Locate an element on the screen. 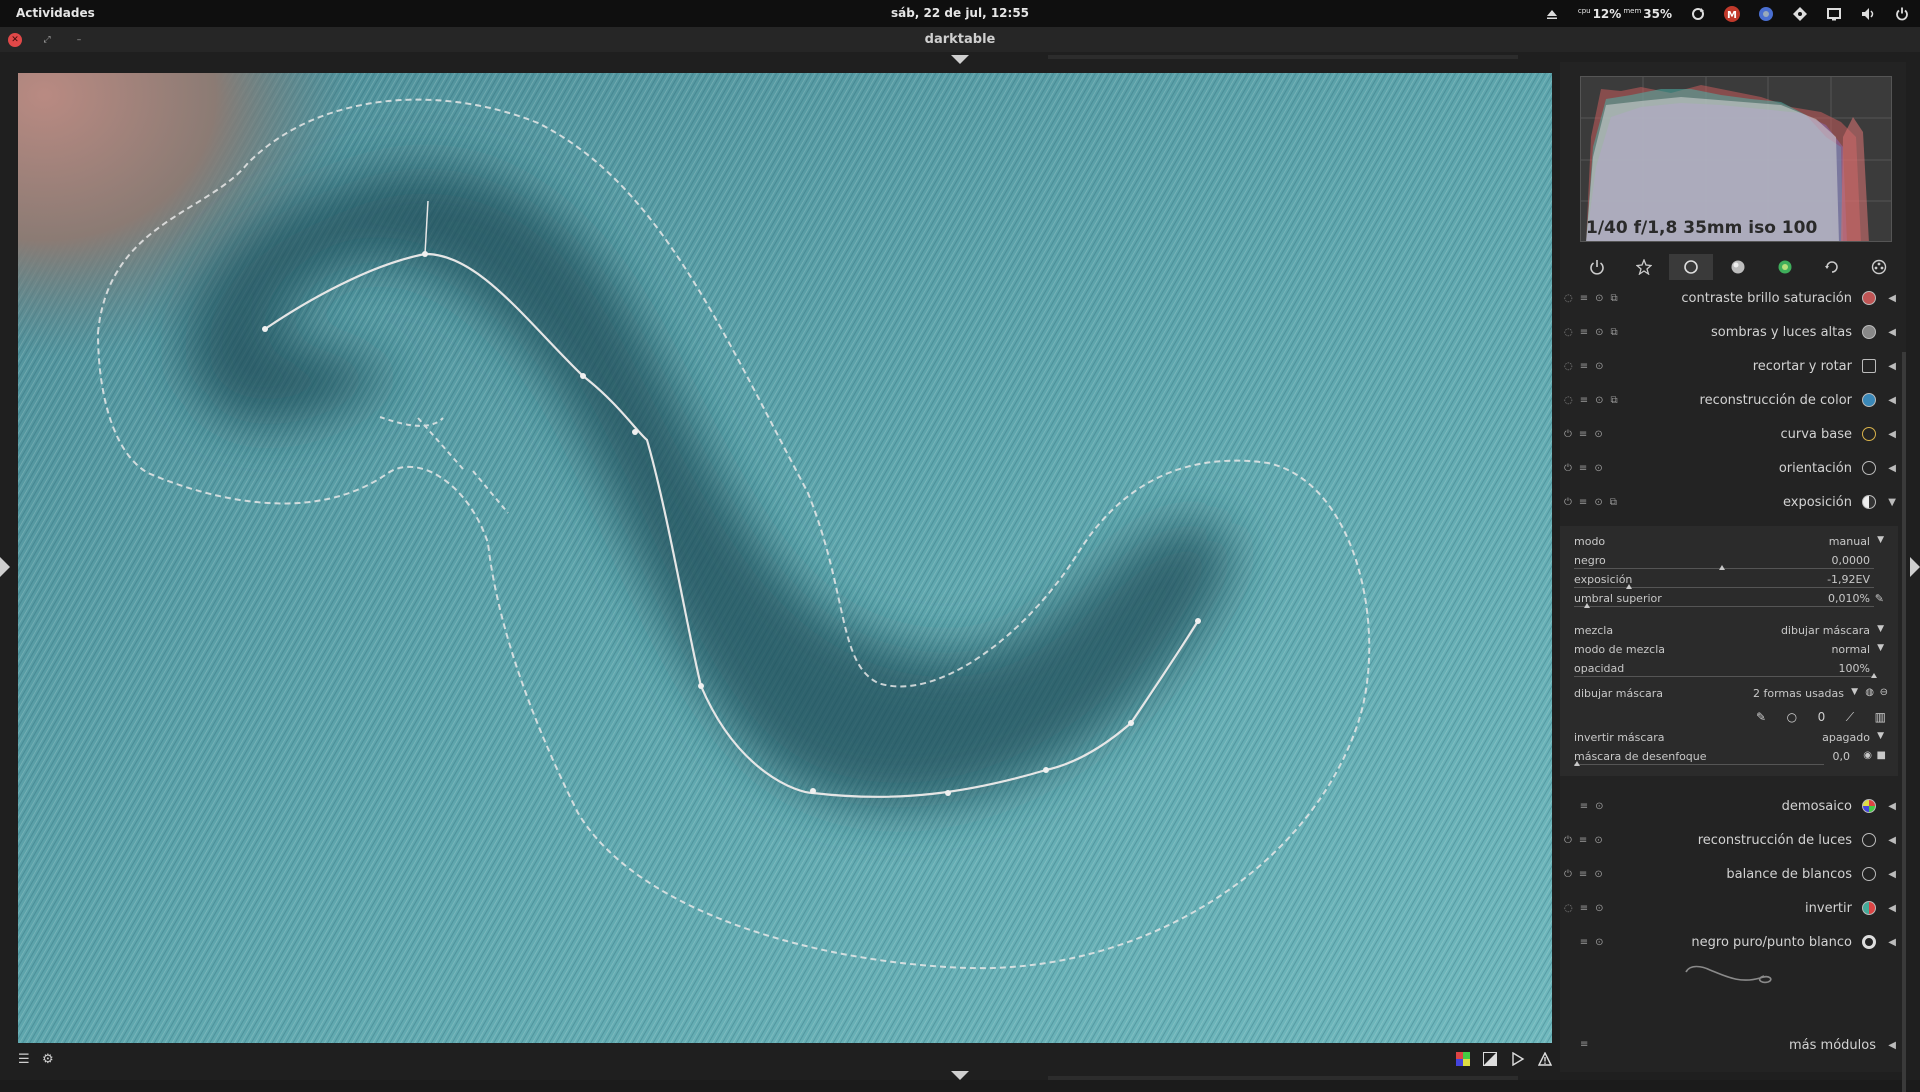 The width and height of the screenshot is (1920, 1092). brush-icon: ✎ is located at coordinates (1761, 717).